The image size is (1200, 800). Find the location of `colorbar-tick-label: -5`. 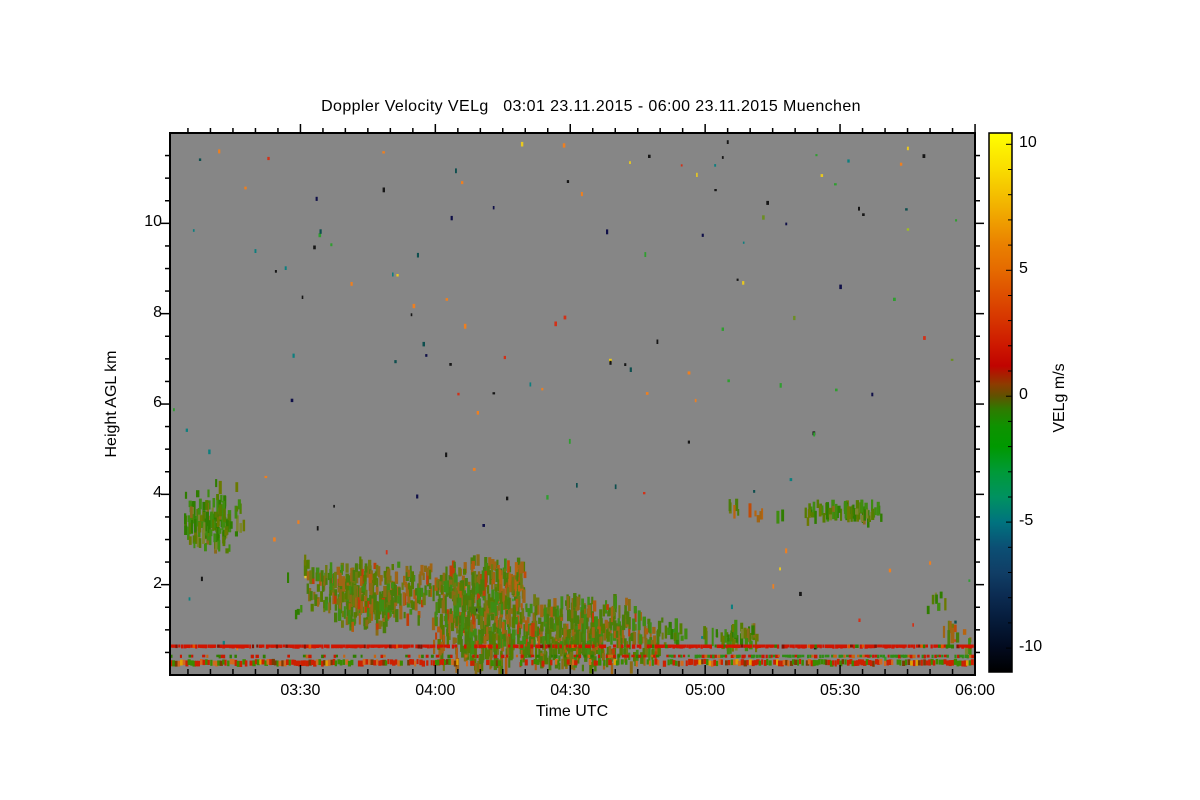

colorbar-tick-label: -5 is located at coordinates (1026, 521).